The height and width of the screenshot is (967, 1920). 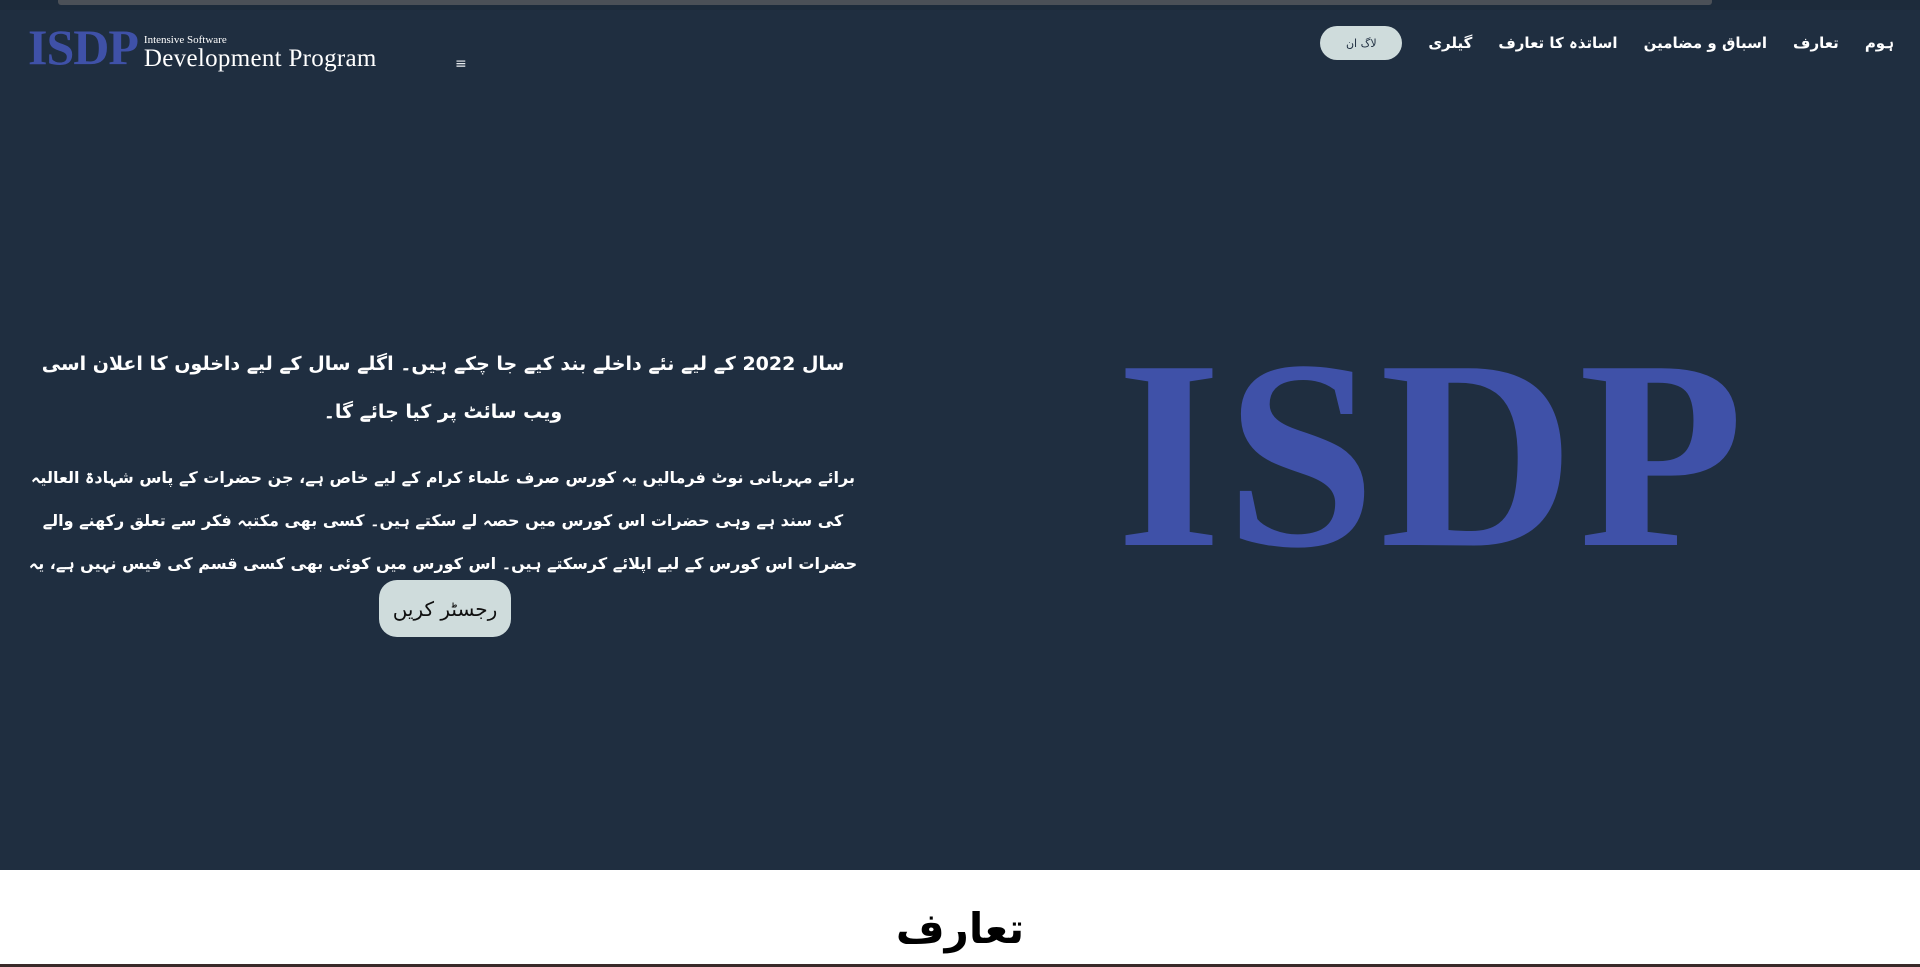 I want to click on nav-item-home: ہوم, so click(x=1879, y=43).